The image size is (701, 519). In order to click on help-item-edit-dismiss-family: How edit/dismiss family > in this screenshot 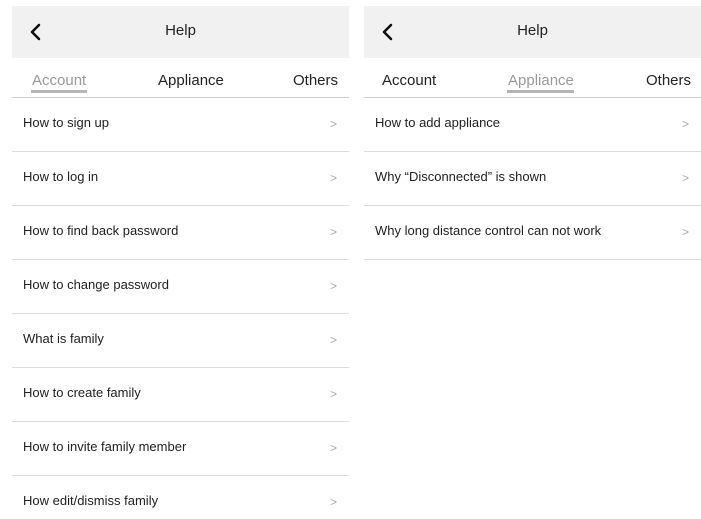, I will do `click(180, 497)`.